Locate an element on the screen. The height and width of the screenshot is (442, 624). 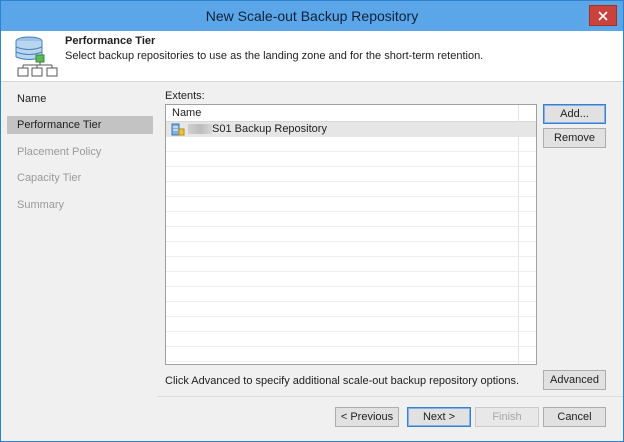
finish-button: Finish is located at coordinates (507, 417).